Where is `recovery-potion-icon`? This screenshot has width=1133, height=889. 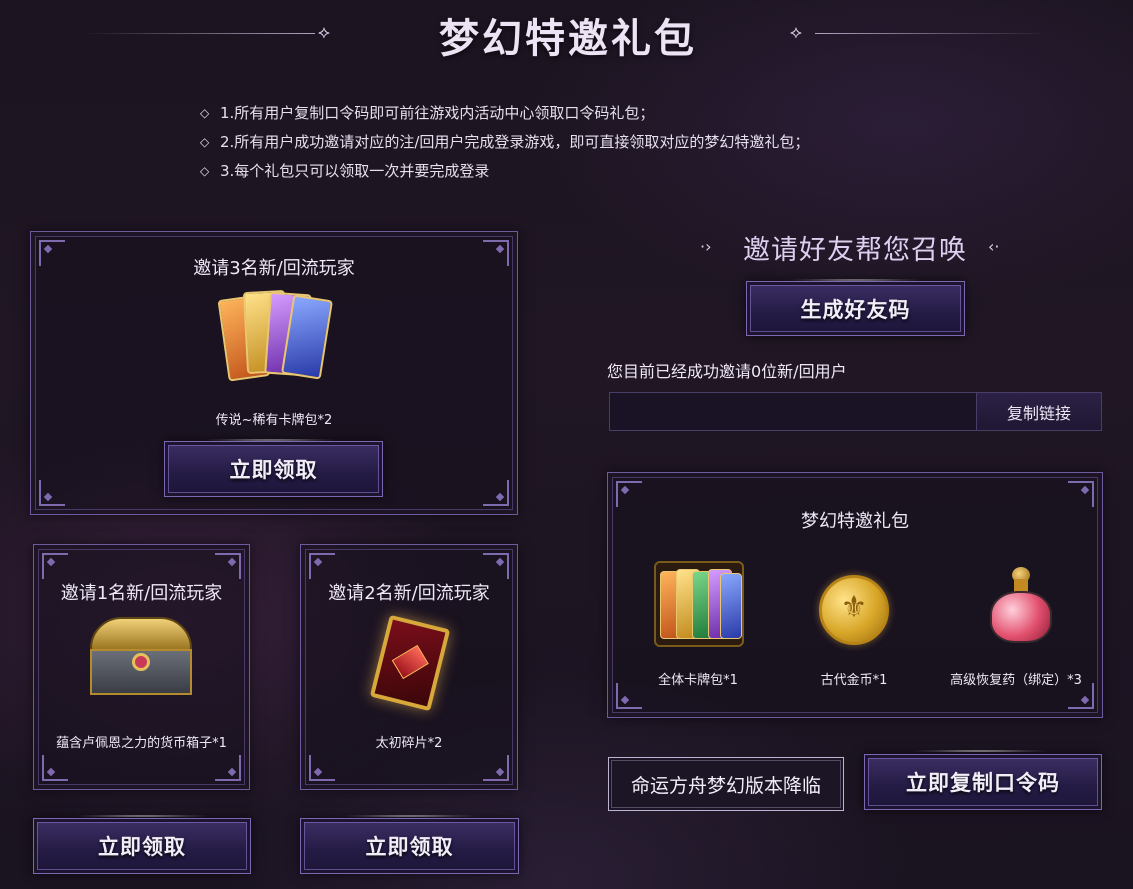 recovery-potion-icon is located at coordinates (1020, 605).